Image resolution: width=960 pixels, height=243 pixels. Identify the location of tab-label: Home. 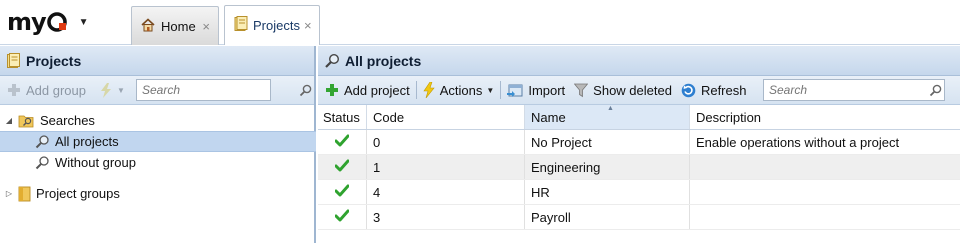
(178, 26).